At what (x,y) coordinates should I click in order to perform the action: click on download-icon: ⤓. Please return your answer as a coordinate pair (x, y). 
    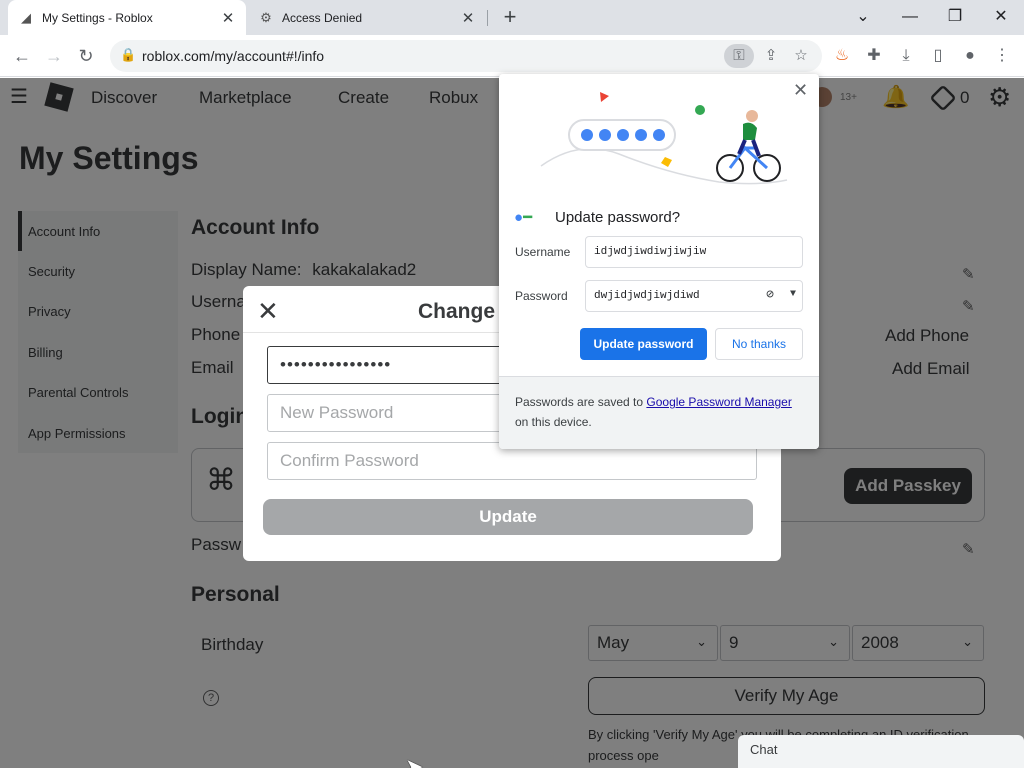
    Looking at the image, I should click on (906, 56).